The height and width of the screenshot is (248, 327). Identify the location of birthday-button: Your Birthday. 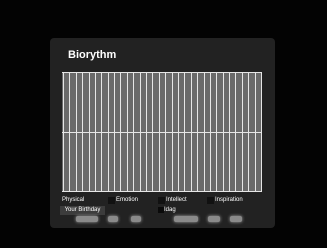
(82, 210).